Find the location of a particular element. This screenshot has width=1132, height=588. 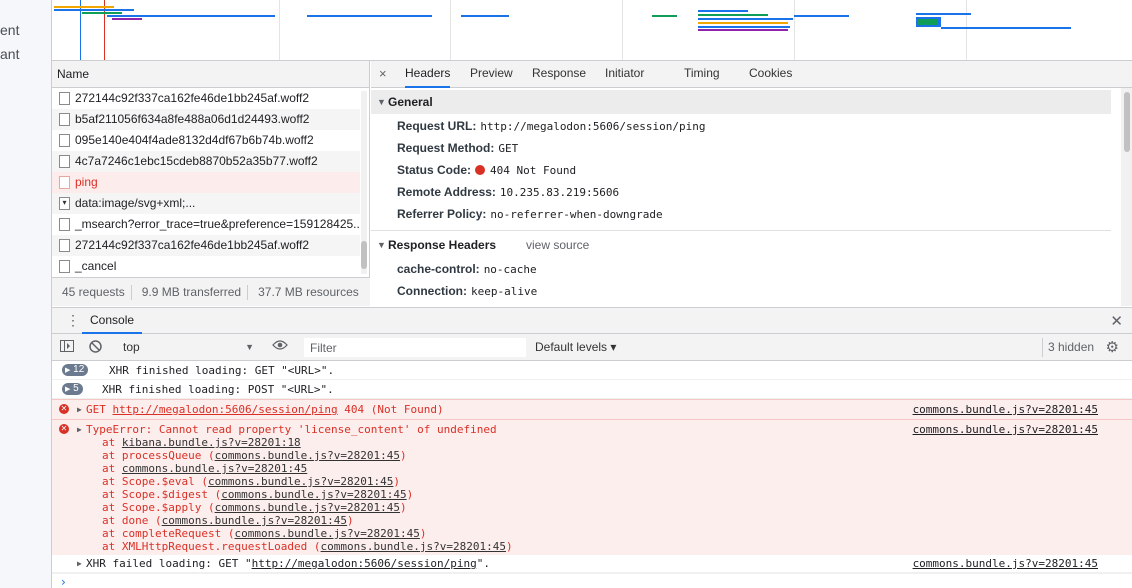

background-page: ent ant is located at coordinates (25, 294).